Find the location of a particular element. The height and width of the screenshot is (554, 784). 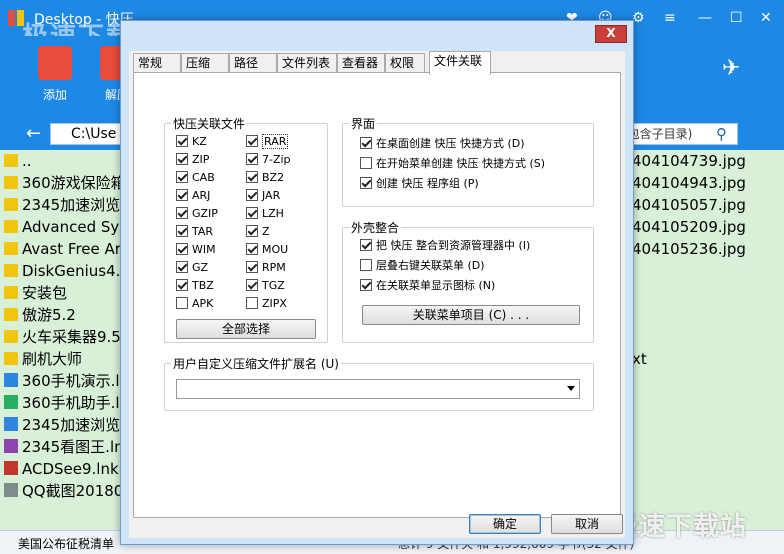

custom-extension-combobox is located at coordinates (378, 389).